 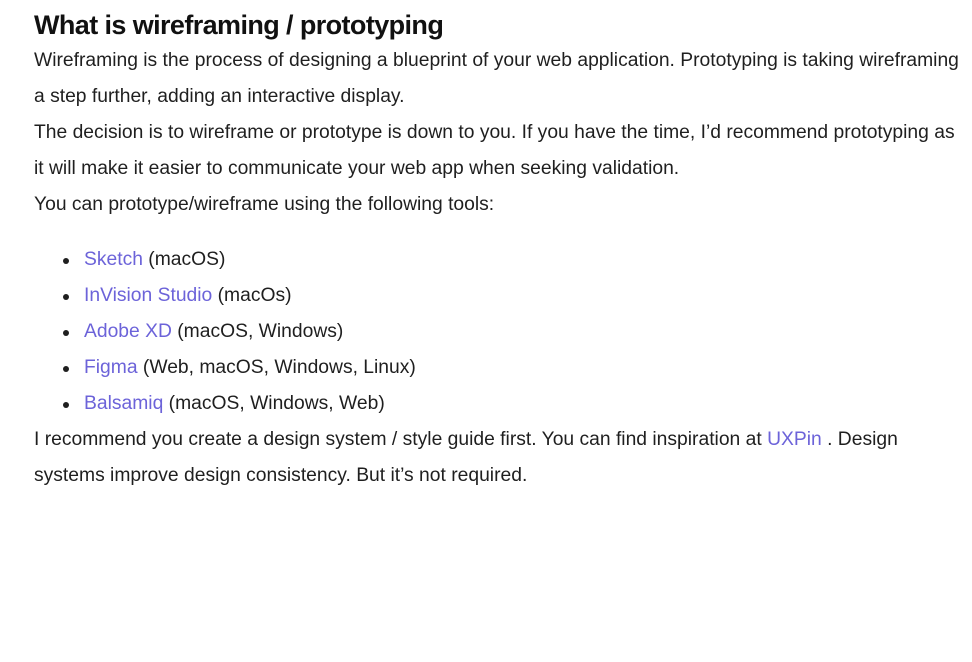 What do you see at coordinates (184, 259) in the screenshot?
I see `tool-platforms: (macOS)` at bounding box center [184, 259].